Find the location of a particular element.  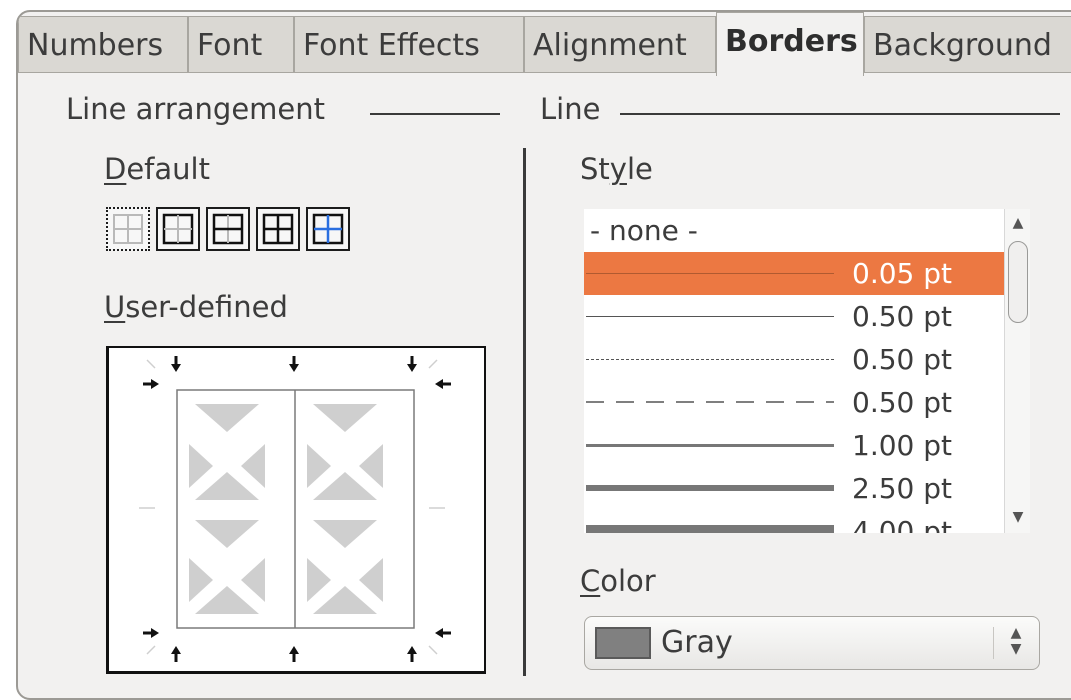

tab-font-effects: Font Effects is located at coordinates (409, 44).